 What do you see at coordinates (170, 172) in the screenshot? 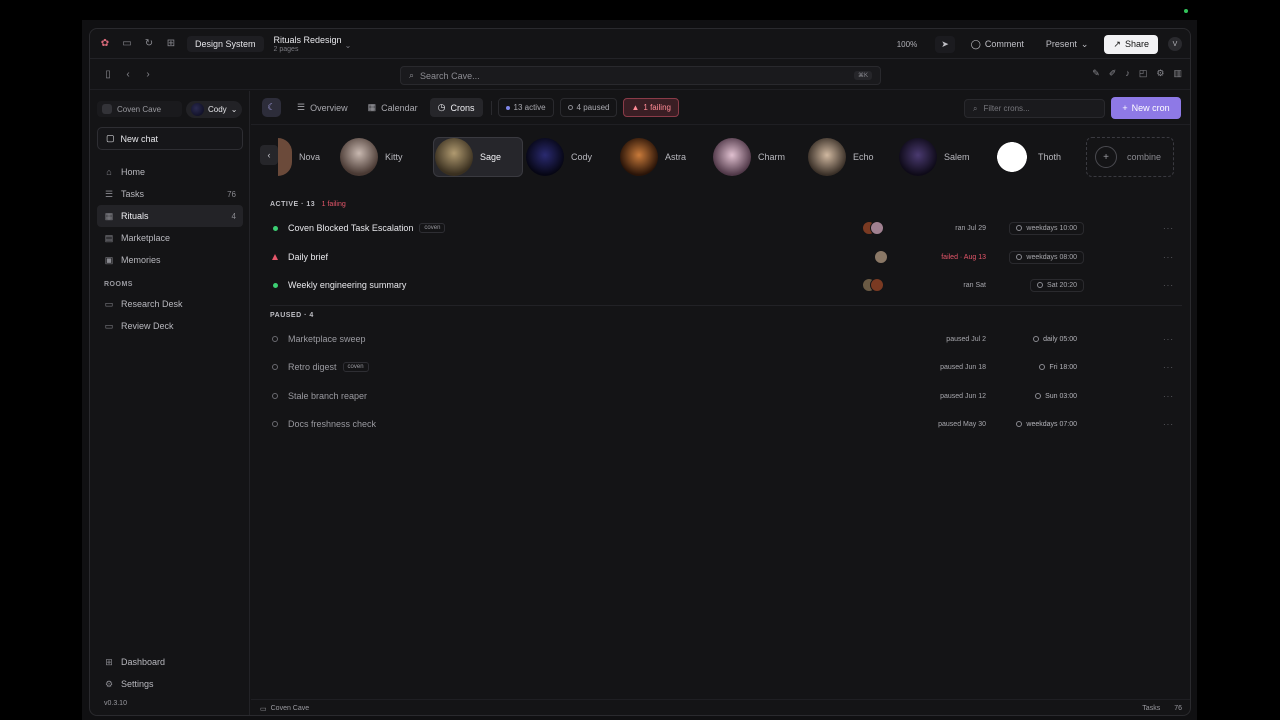
I see `sidebar-item-home: ⌂ Home` at bounding box center [170, 172].